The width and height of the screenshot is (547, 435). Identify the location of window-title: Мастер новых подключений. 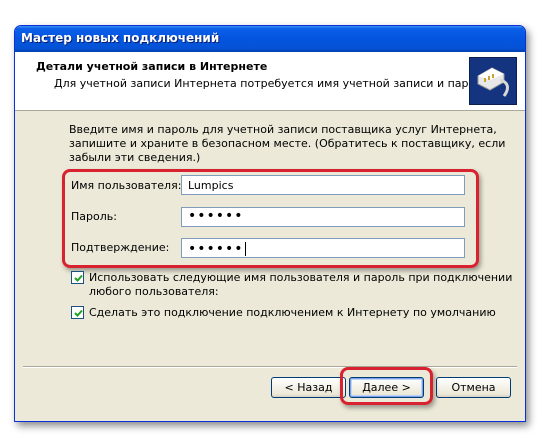
(120, 38).